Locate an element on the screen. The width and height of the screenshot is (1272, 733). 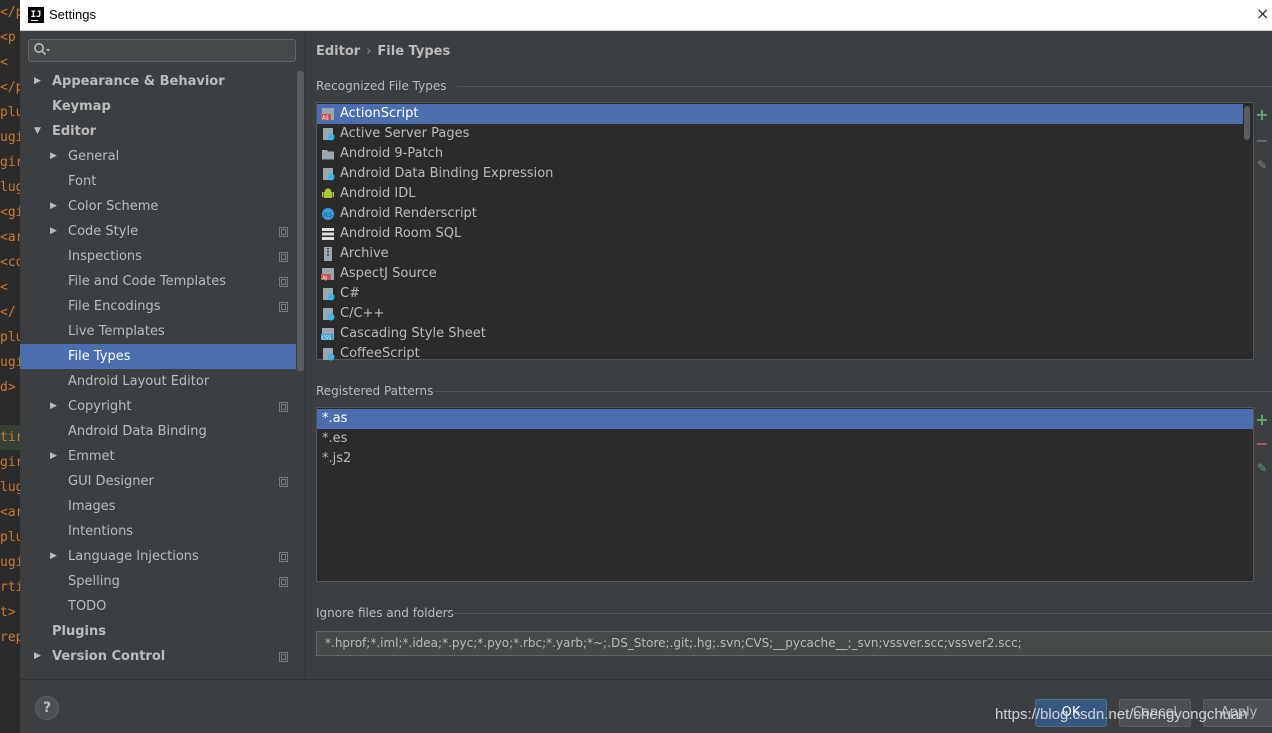
android-icon is located at coordinates (328, 194).